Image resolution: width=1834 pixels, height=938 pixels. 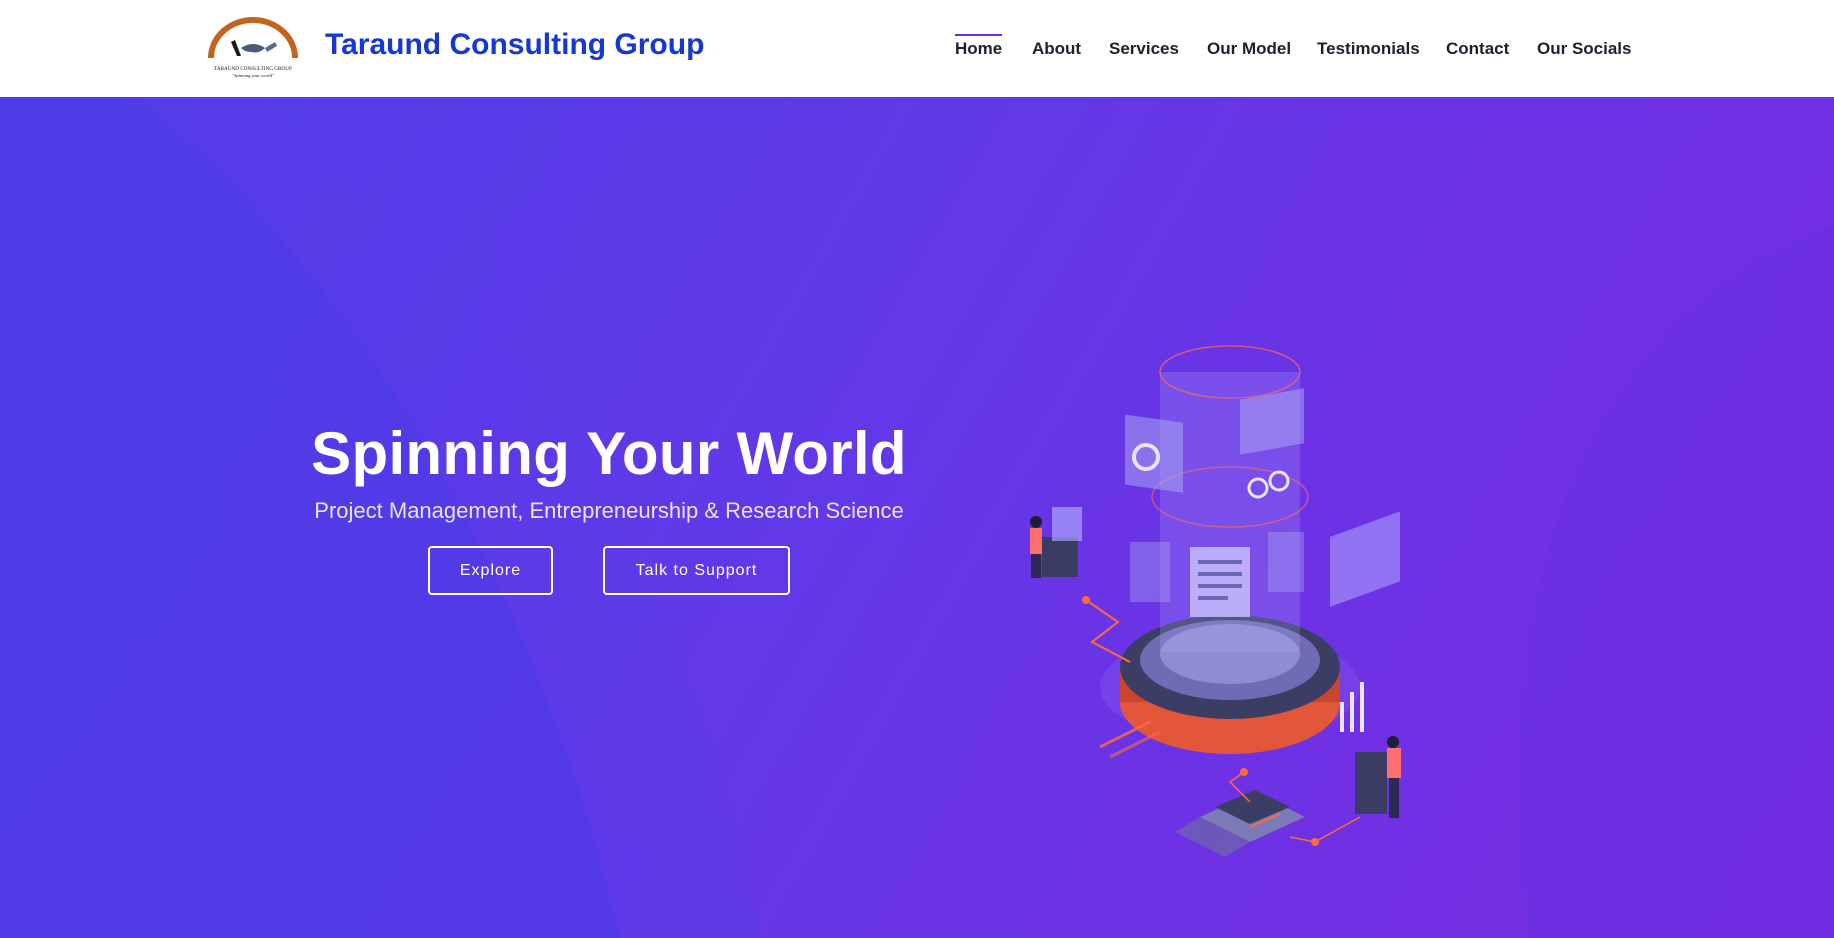 I want to click on nav-home-label: Home, so click(x=979, y=48).